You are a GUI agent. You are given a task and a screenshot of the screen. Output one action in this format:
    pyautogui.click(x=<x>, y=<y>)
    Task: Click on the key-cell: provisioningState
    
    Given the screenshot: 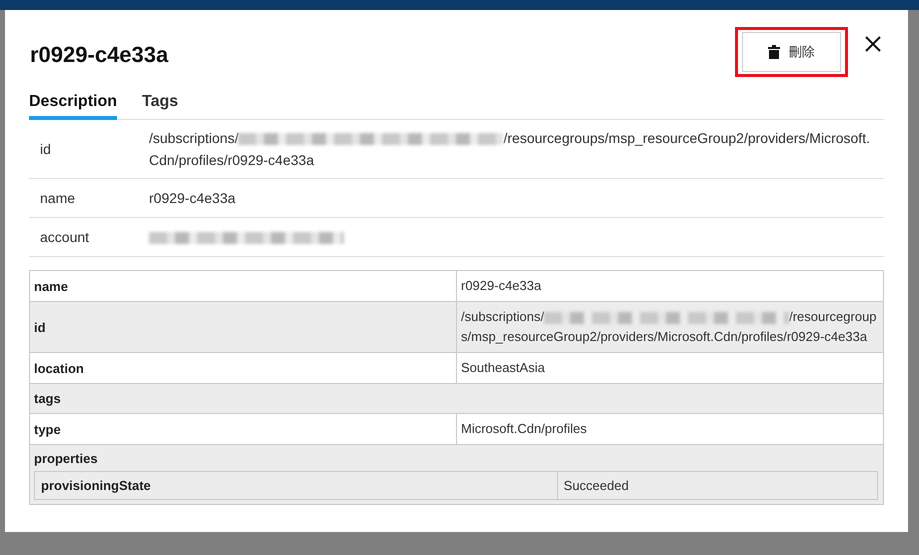 What is the action you would take?
    pyautogui.click(x=296, y=486)
    